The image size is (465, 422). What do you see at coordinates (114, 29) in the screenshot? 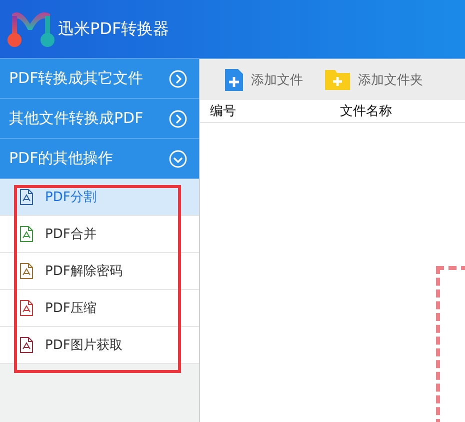
I see `window-title: 迅米PDF转换器` at bounding box center [114, 29].